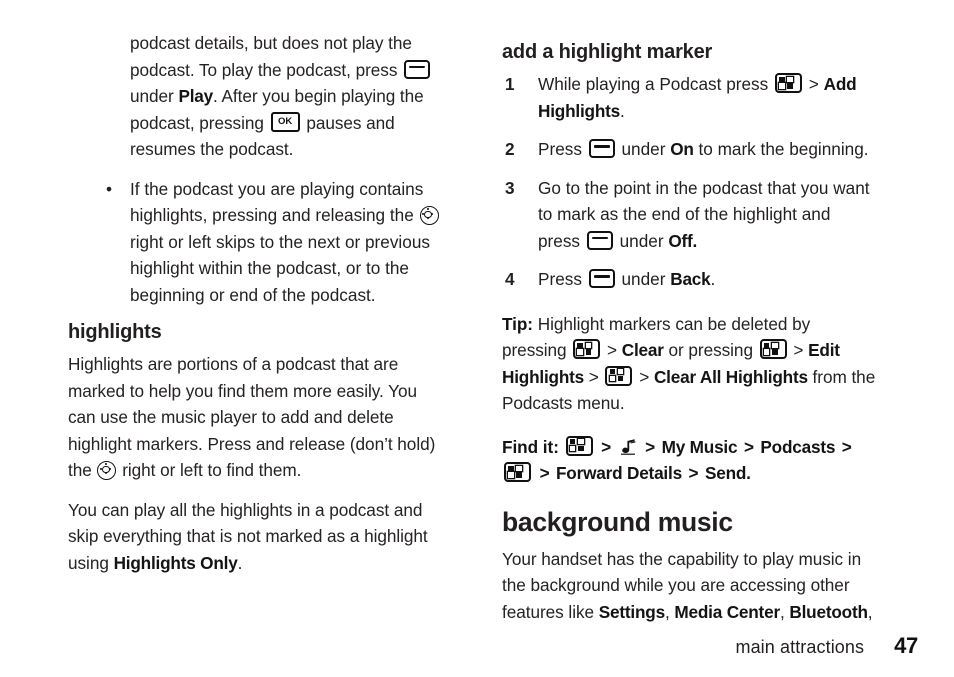  What do you see at coordinates (594, 376) in the screenshot?
I see `tip-text-5: >` at bounding box center [594, 376].